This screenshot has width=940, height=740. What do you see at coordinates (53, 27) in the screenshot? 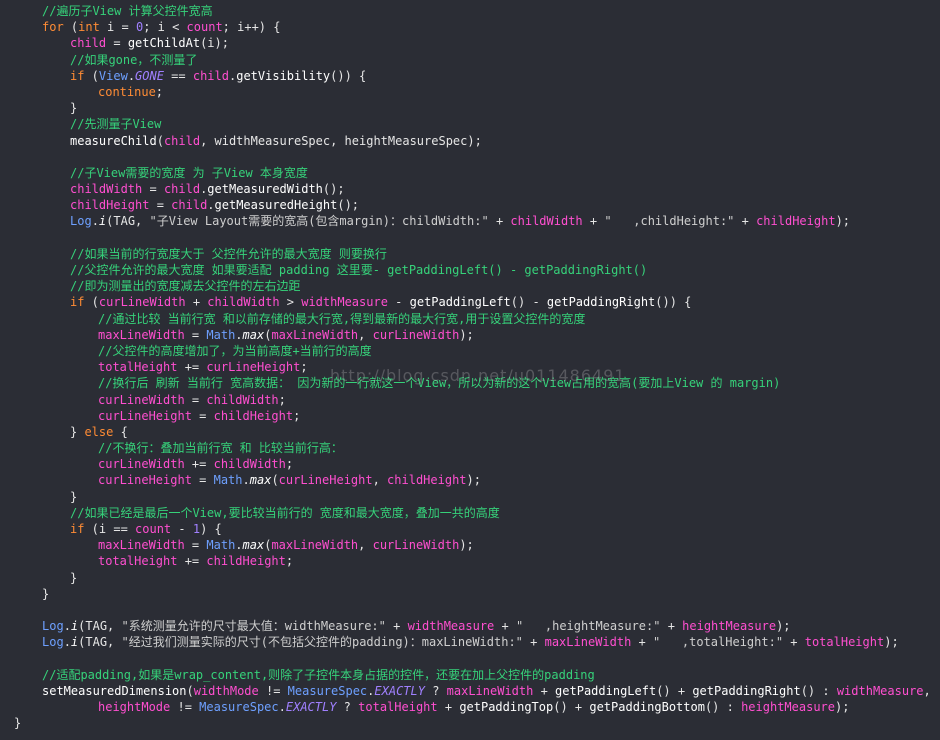
I see `code-token: for` at bounding box center [53, 27].